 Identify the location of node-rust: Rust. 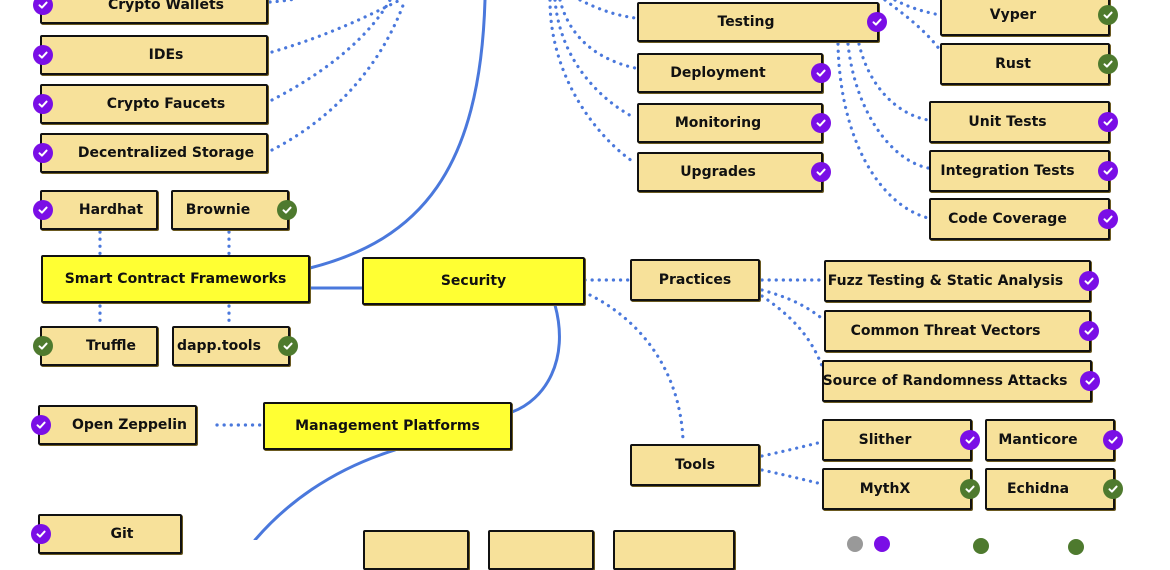
(1025, 64).